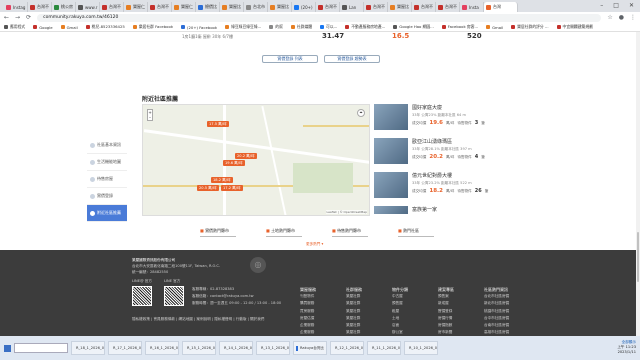  Describe the element at coordinates (107, 162) in the screenshot. I see `sidebar-item: 生活機能地圖` at that location.